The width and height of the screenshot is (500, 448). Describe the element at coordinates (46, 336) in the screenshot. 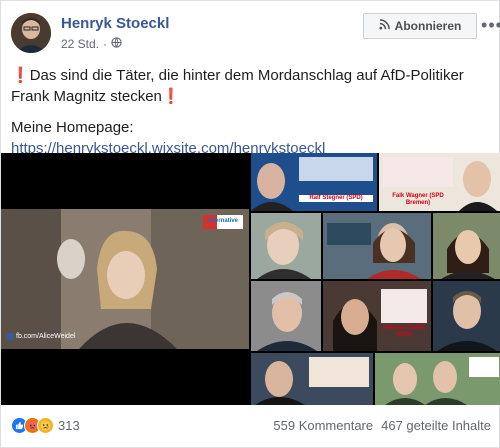

I see `video-watermark-text: fb.com/AliceWeidel` at that location.